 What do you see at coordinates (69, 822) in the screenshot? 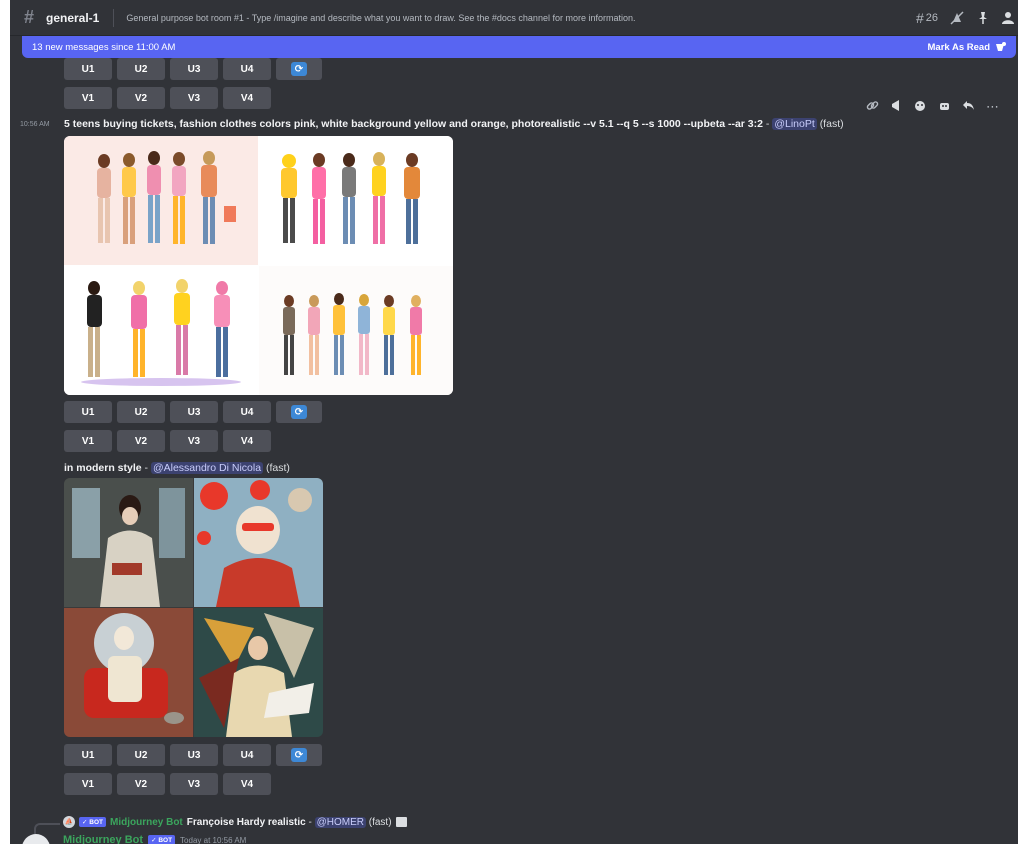
I see `reply-avatar: ⛵` at bounding box center [69, 822].